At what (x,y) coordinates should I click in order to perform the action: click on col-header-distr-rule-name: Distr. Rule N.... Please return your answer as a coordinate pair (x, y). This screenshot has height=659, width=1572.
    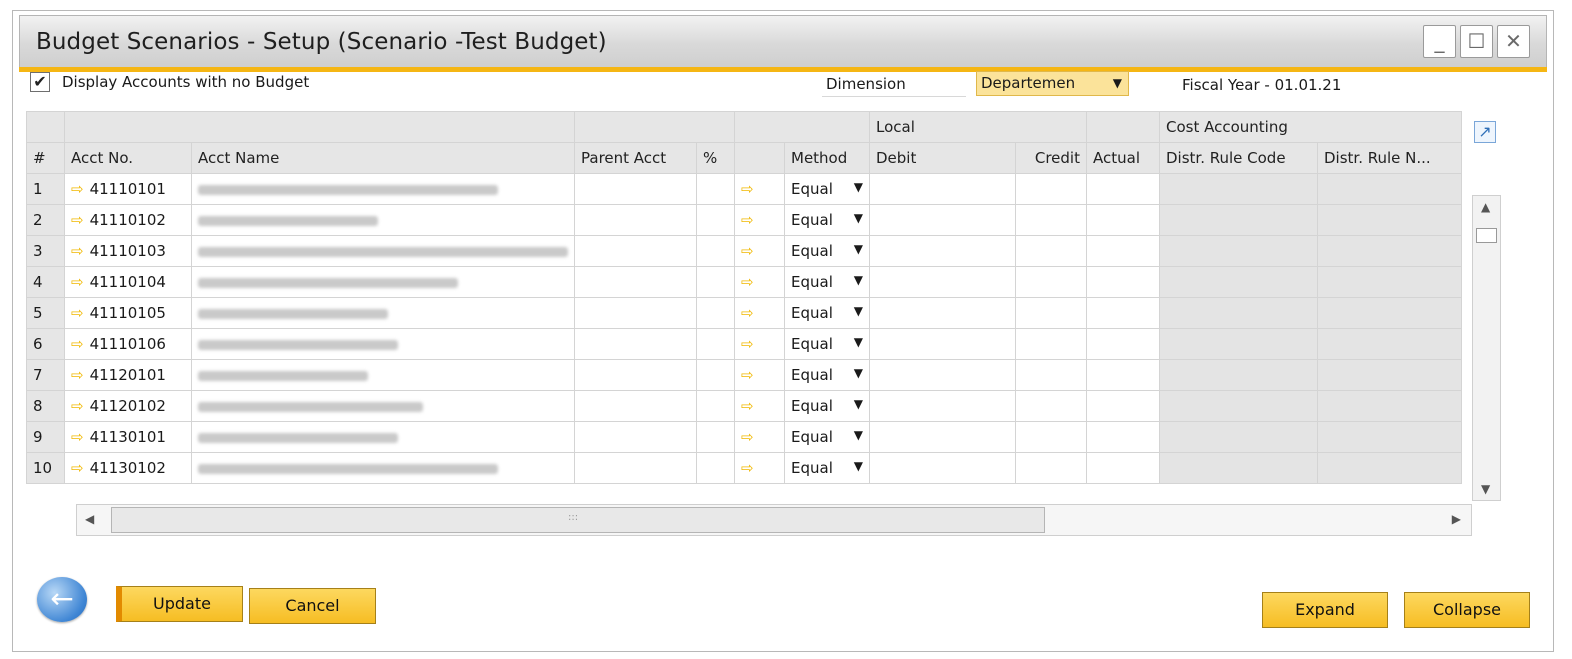
    Looking at the image, I should click on (1389, 158).